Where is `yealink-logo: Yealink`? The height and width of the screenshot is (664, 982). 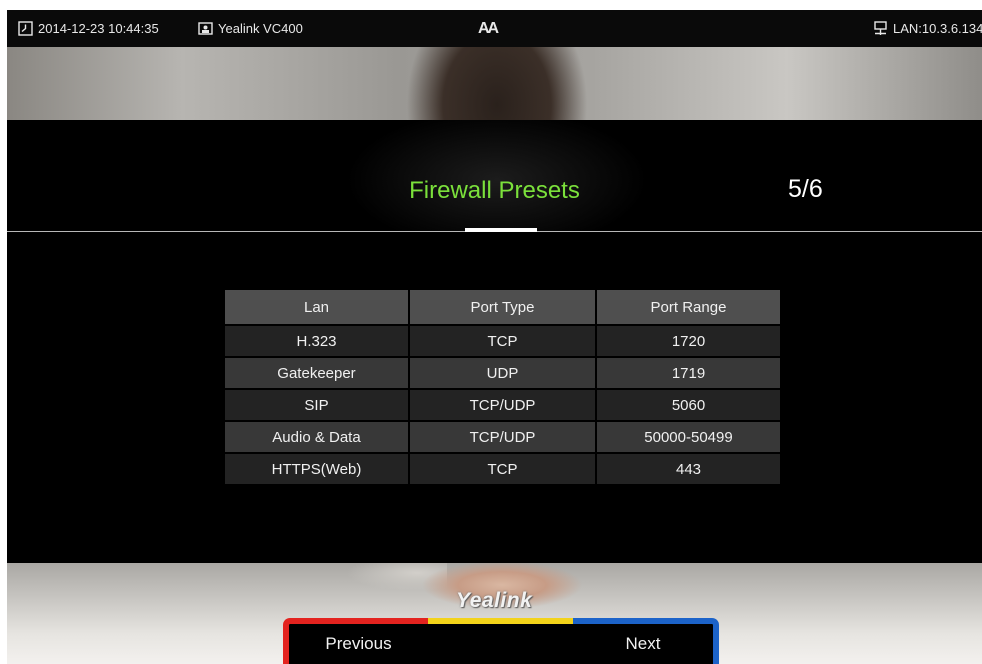 yealink-logo: Yealink is located at coordinates (494, 600).